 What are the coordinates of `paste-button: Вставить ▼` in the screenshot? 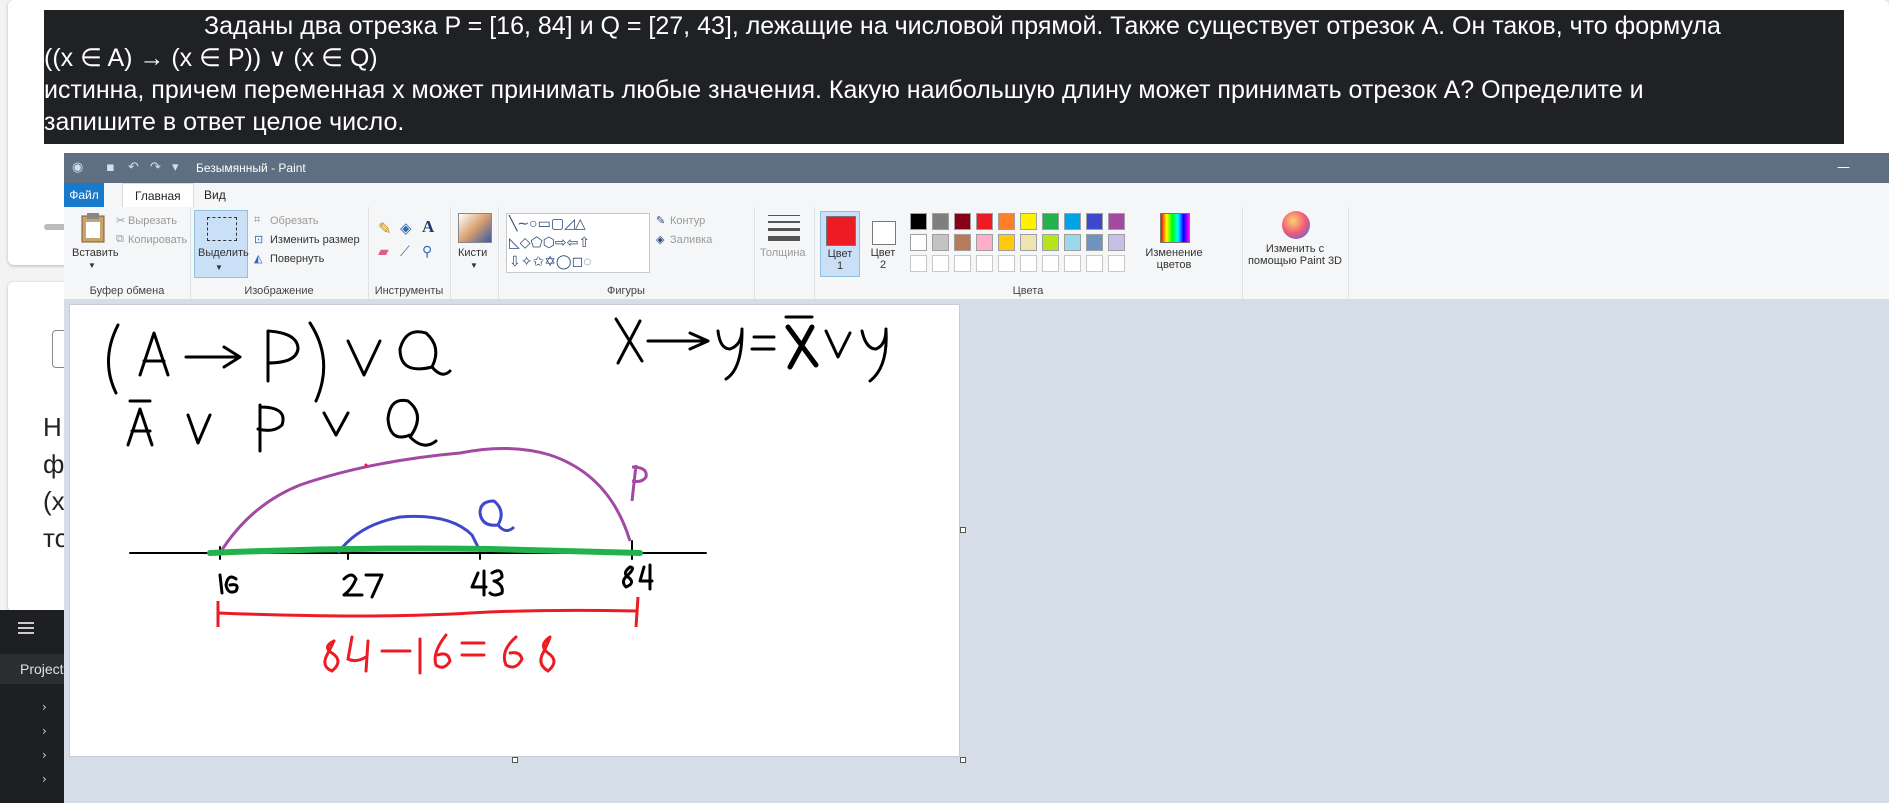 It's located at (94, 244).